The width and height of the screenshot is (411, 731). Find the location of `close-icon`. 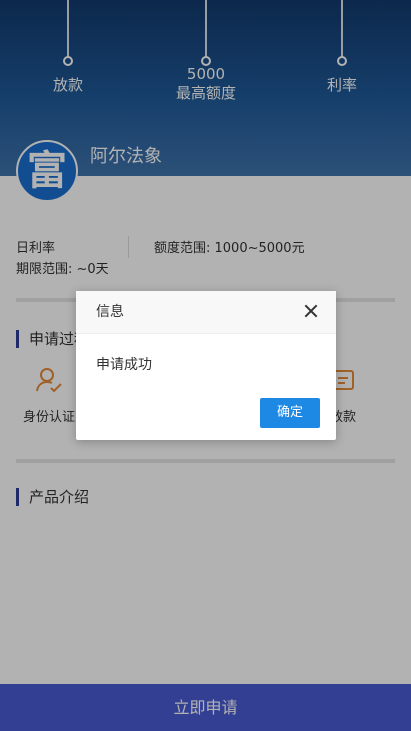

close-icon is located at coordinates (311, 311).